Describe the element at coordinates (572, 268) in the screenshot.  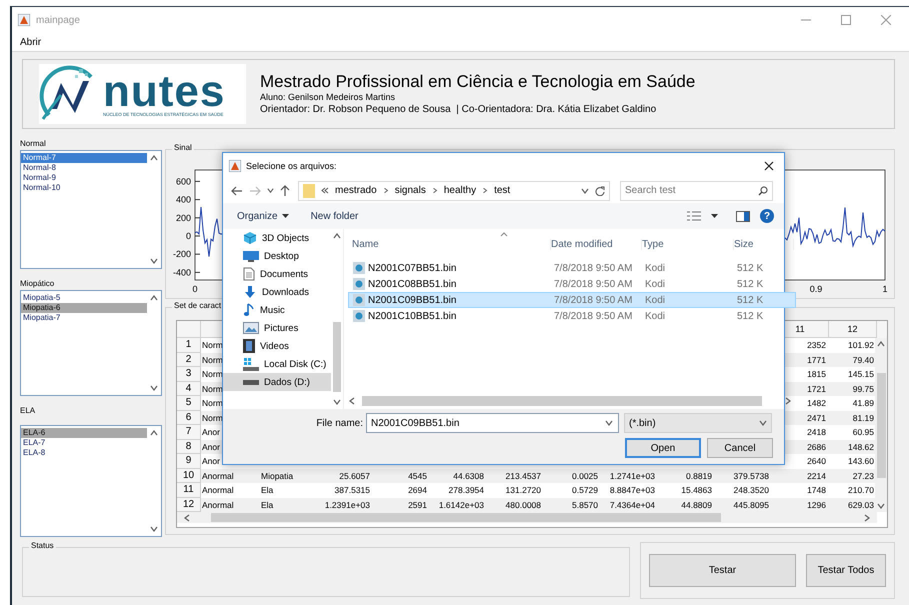
I see `file-row: N2001C07BB51.bin 7/8/2018 9:50 AM Kodi 512 K` at that location.